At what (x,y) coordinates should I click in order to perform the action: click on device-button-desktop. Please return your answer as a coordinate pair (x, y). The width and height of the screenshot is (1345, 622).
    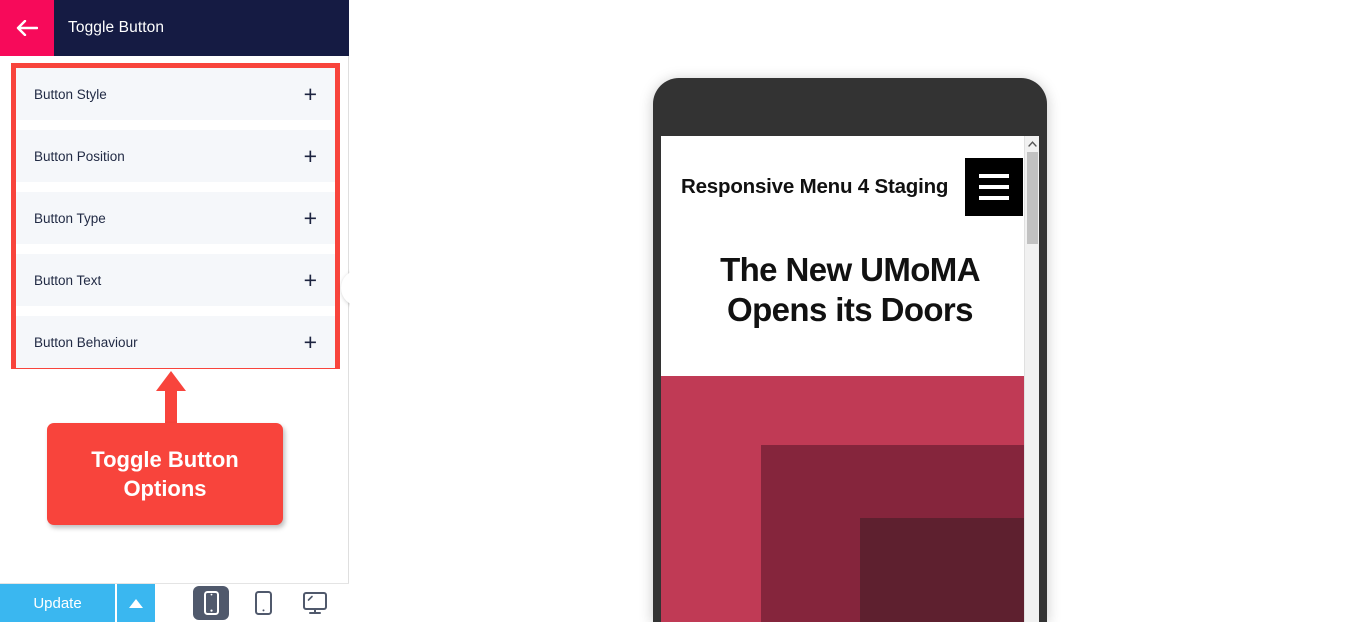
    Looking at the image, I should click on (315, 603).